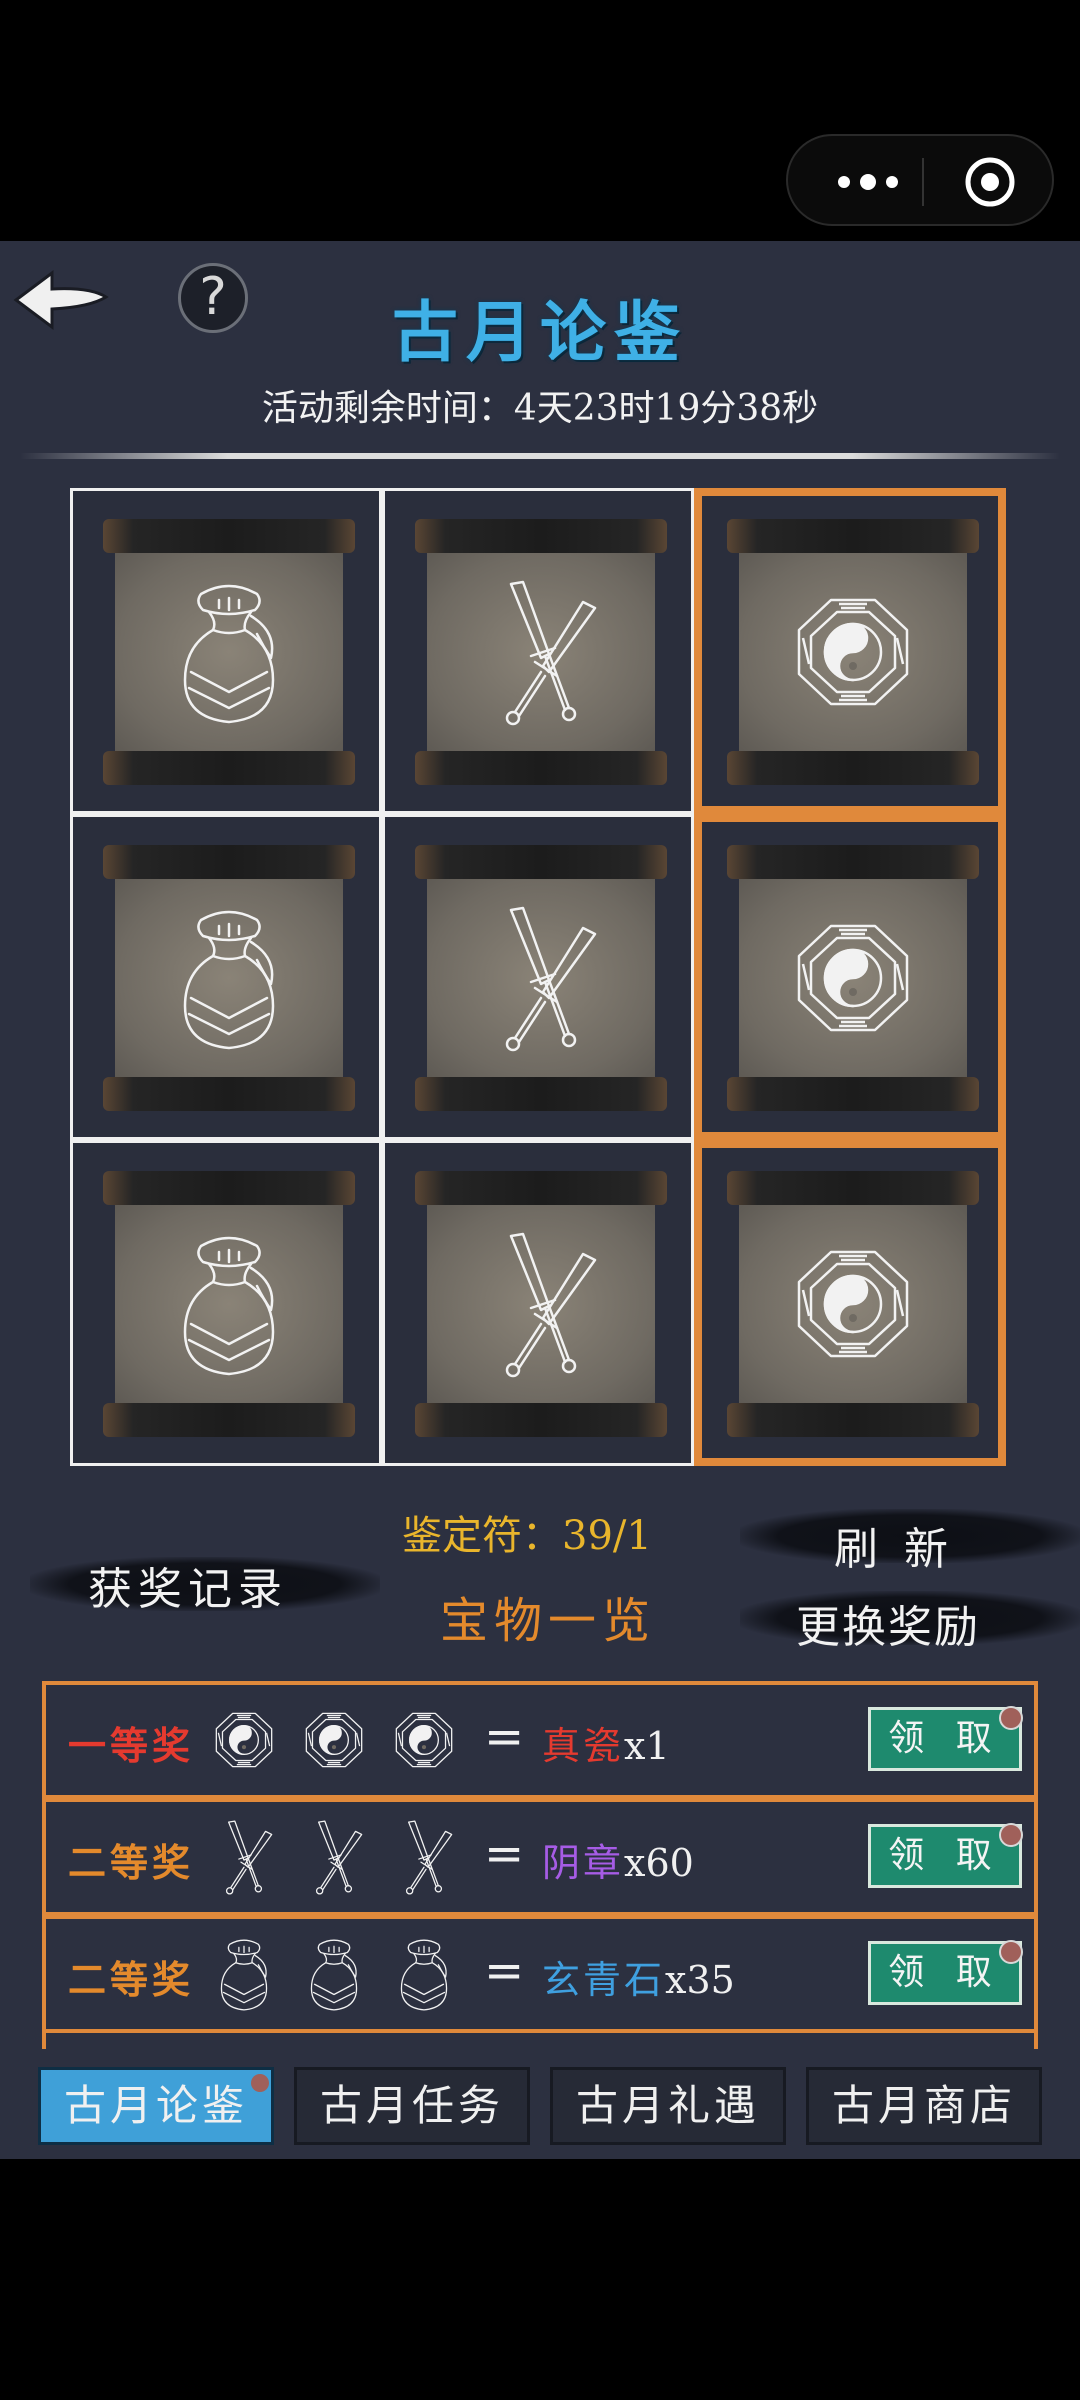 The height and width of the screenshot is (2400, 1080). What do you see at coordinates (700, 1980) in the screenshot?
I see `reward-count: x35` at bounding box center [700, 1980].